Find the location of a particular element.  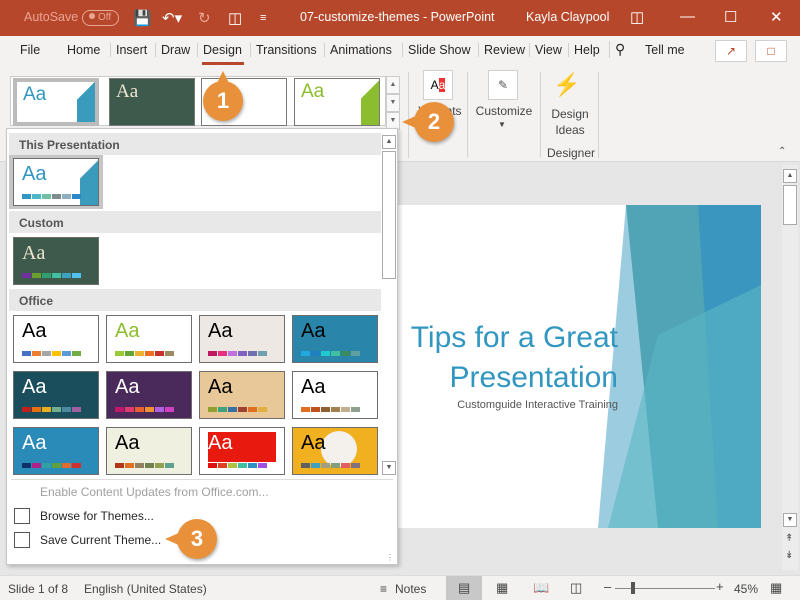

section-header-this-presentation: This Presentation is located at coordinates (195, 144).